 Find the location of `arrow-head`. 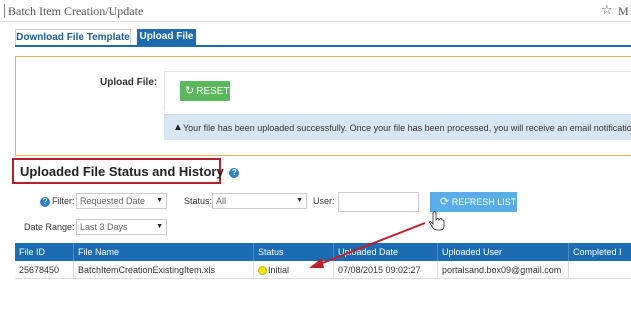

arrow-head is located at coordinates (316, 263).